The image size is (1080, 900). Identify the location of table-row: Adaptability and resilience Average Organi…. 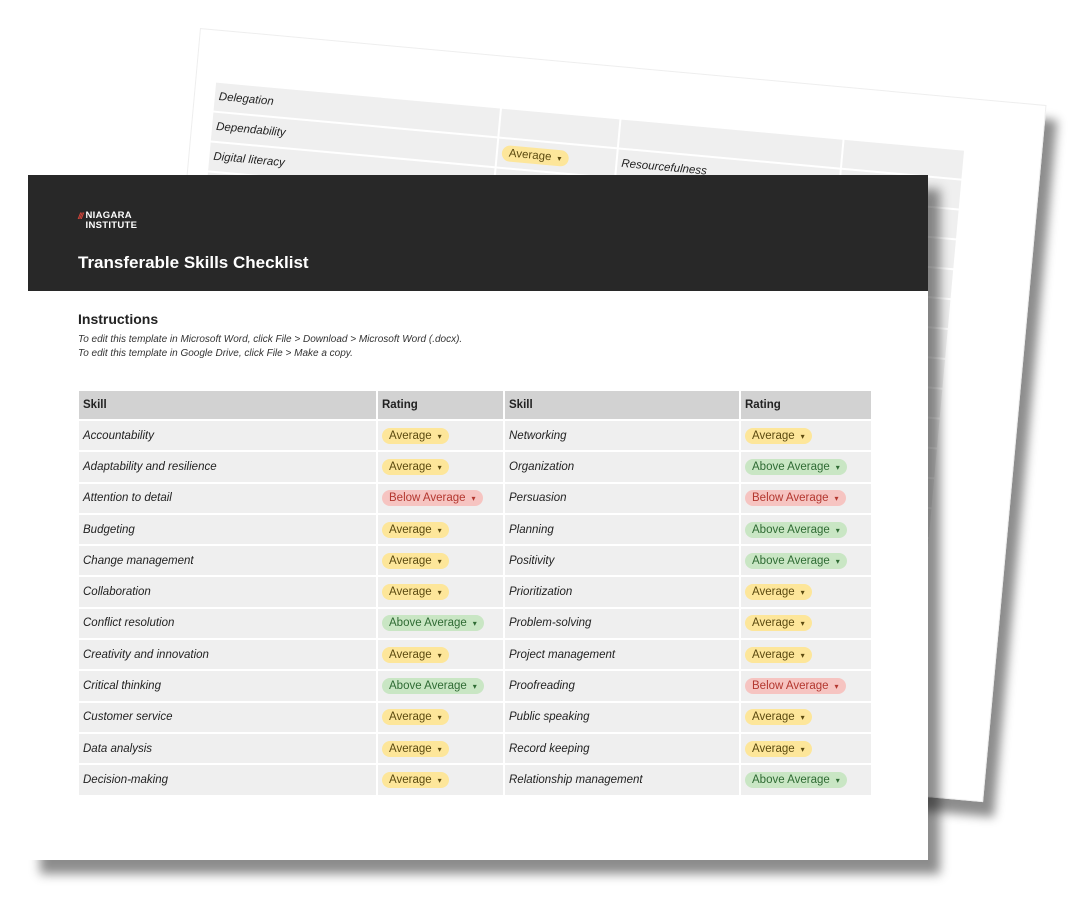
(475, 467).